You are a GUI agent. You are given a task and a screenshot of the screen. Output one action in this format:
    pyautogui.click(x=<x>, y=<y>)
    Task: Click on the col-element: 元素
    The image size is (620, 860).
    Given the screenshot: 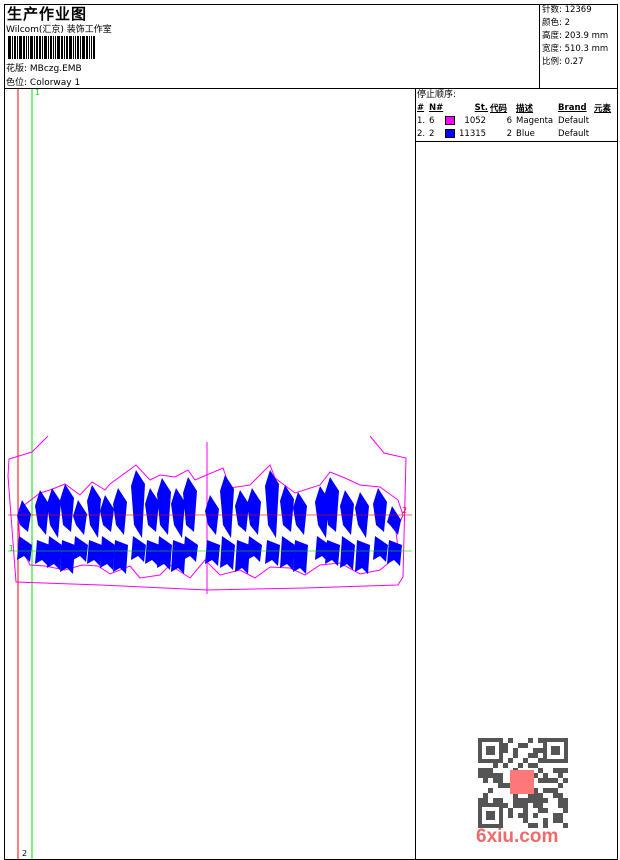 What is the action you would take?
    pyautogui.click(x=603, y=108)
    